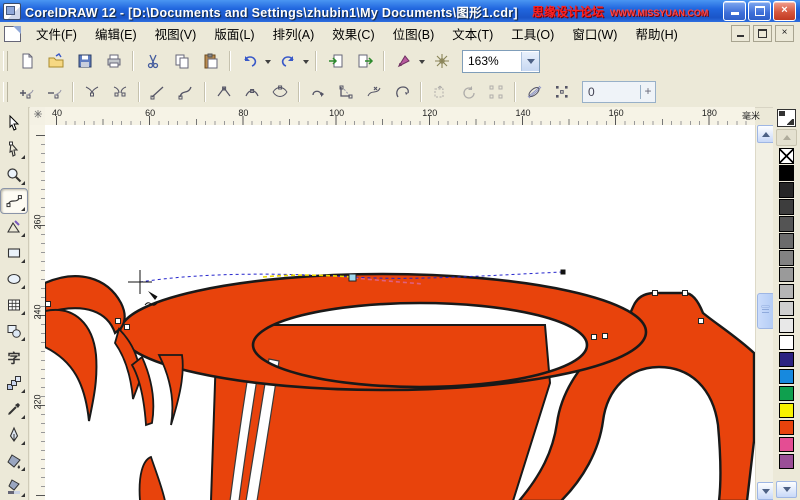 This screenshot has width=800, height=500. What do you see at coordinates (210, 61) in the screenshot?
I see `paste-button` at bounding box center [210, 61].